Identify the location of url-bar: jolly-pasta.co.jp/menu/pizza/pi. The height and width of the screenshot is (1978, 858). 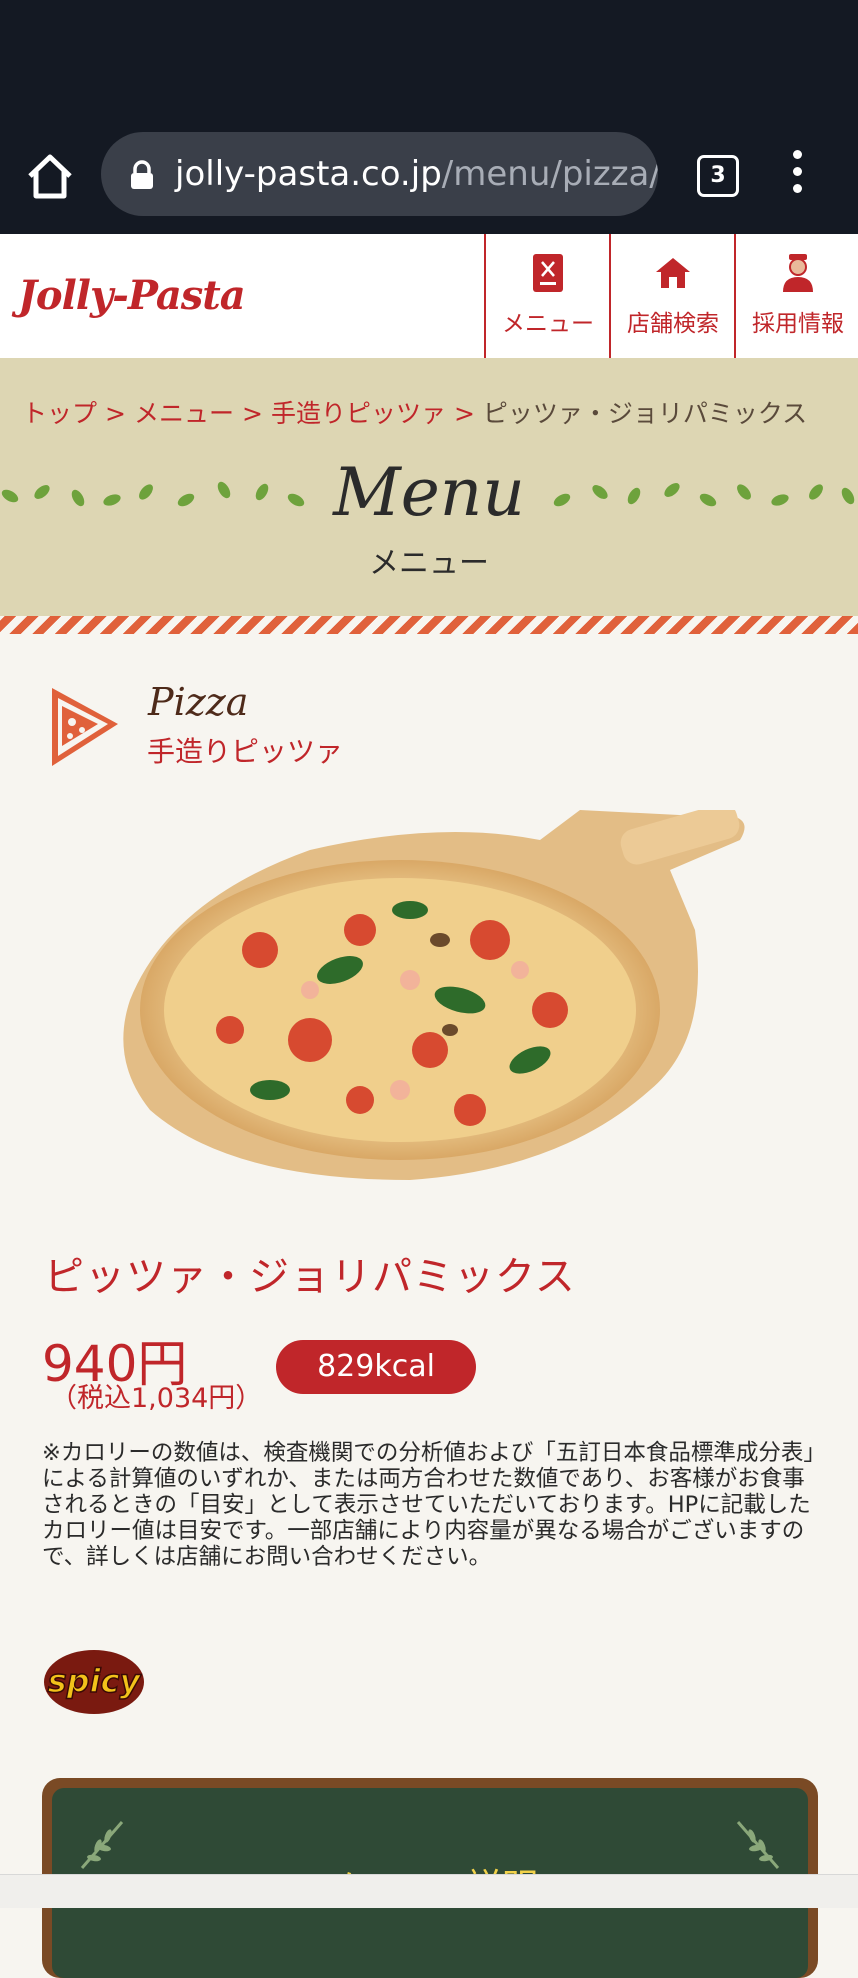
(379, 174).